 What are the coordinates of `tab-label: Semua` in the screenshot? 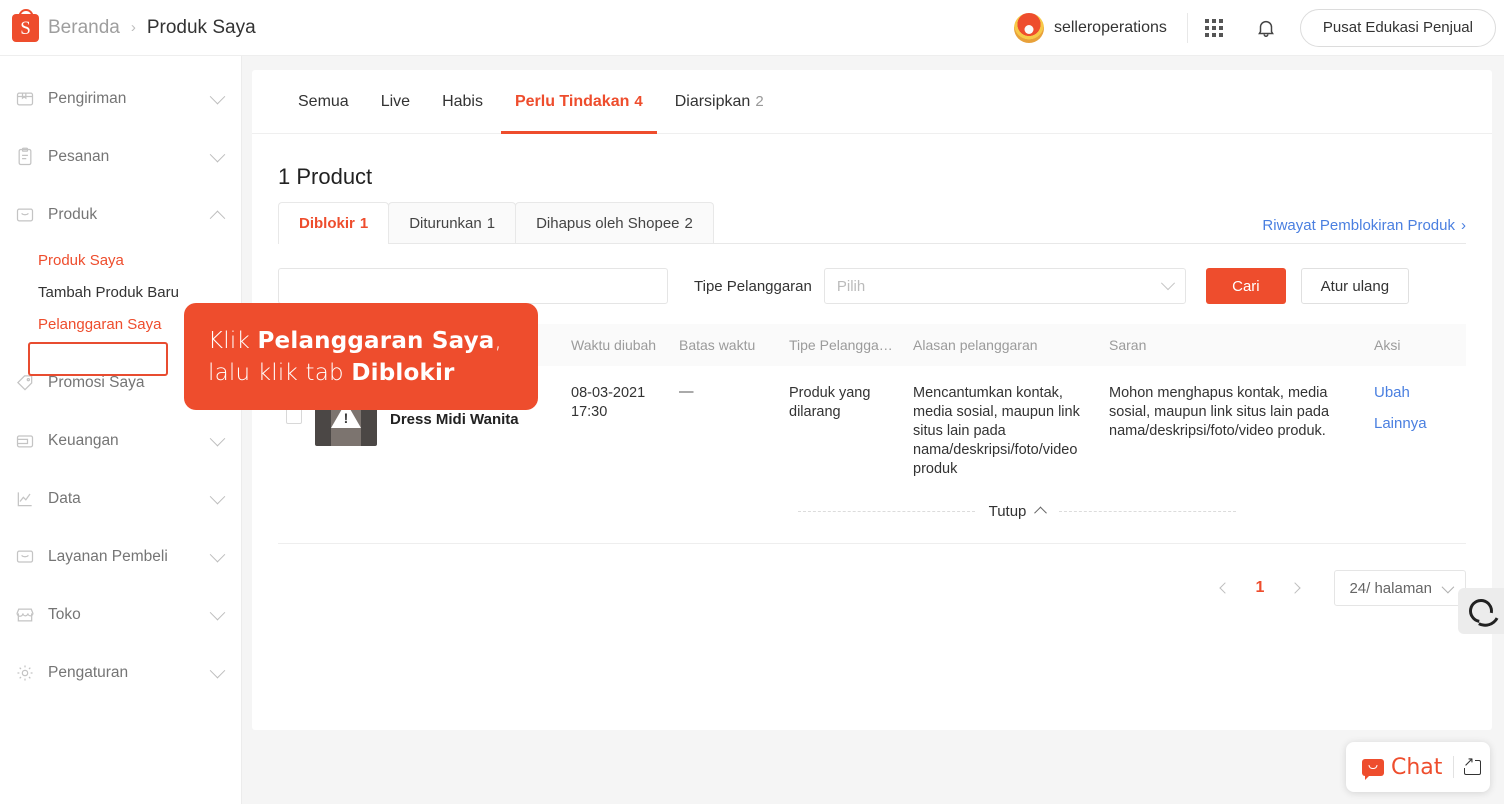 It's located at (323, 101).